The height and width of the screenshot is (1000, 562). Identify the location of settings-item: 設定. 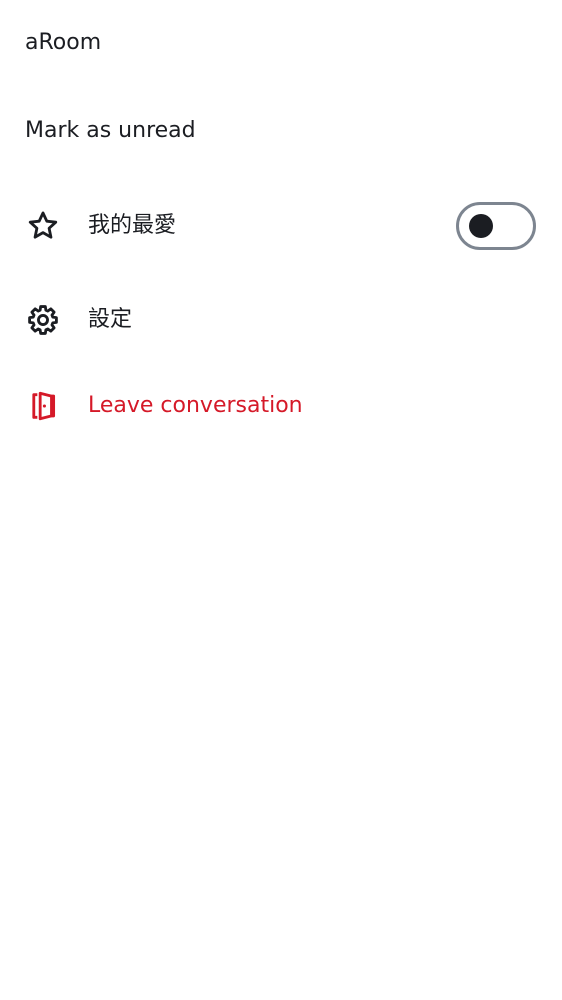
(281, 320).